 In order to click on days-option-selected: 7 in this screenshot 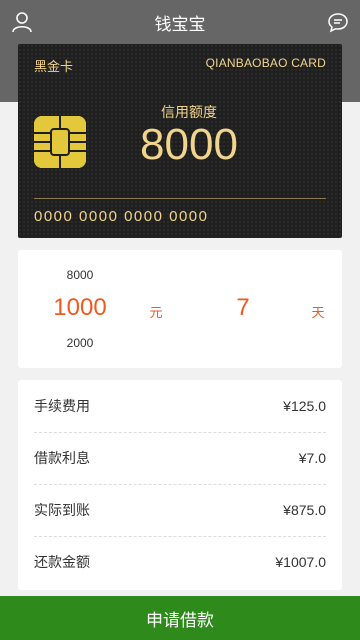, I will do `click(243, 308)`.